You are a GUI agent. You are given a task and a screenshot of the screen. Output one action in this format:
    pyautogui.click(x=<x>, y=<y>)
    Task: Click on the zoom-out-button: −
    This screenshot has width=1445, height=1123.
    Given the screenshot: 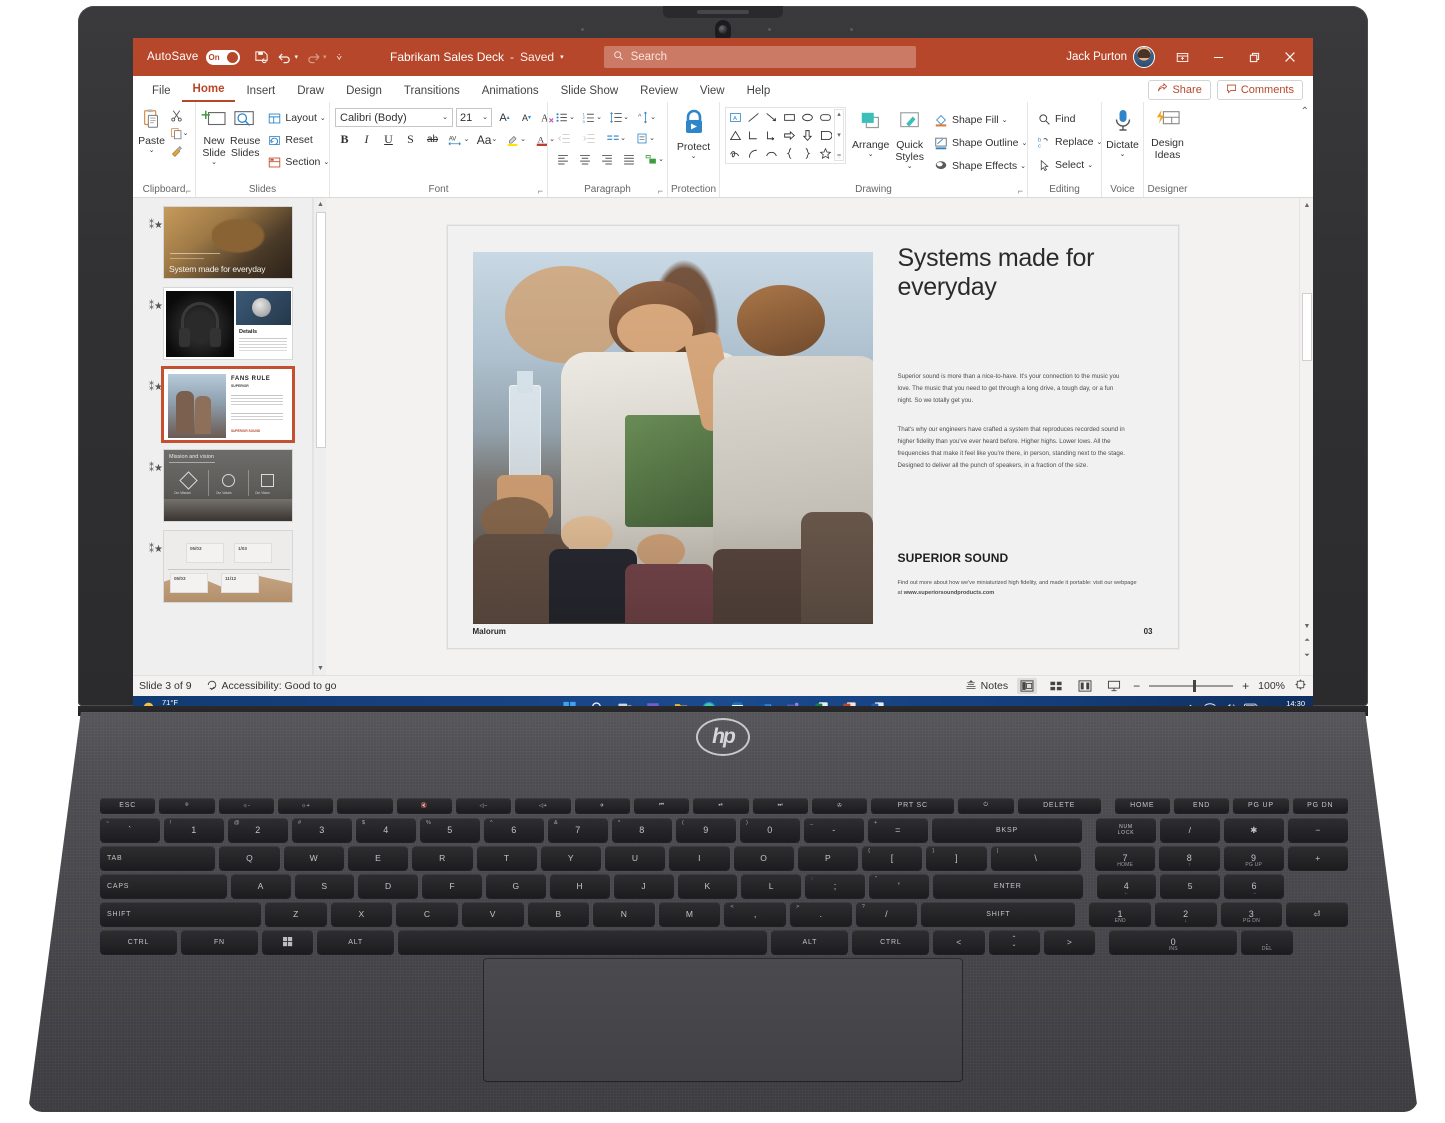 What is the action you would take?
    pyautogui.click(x=1136, y=686)
    